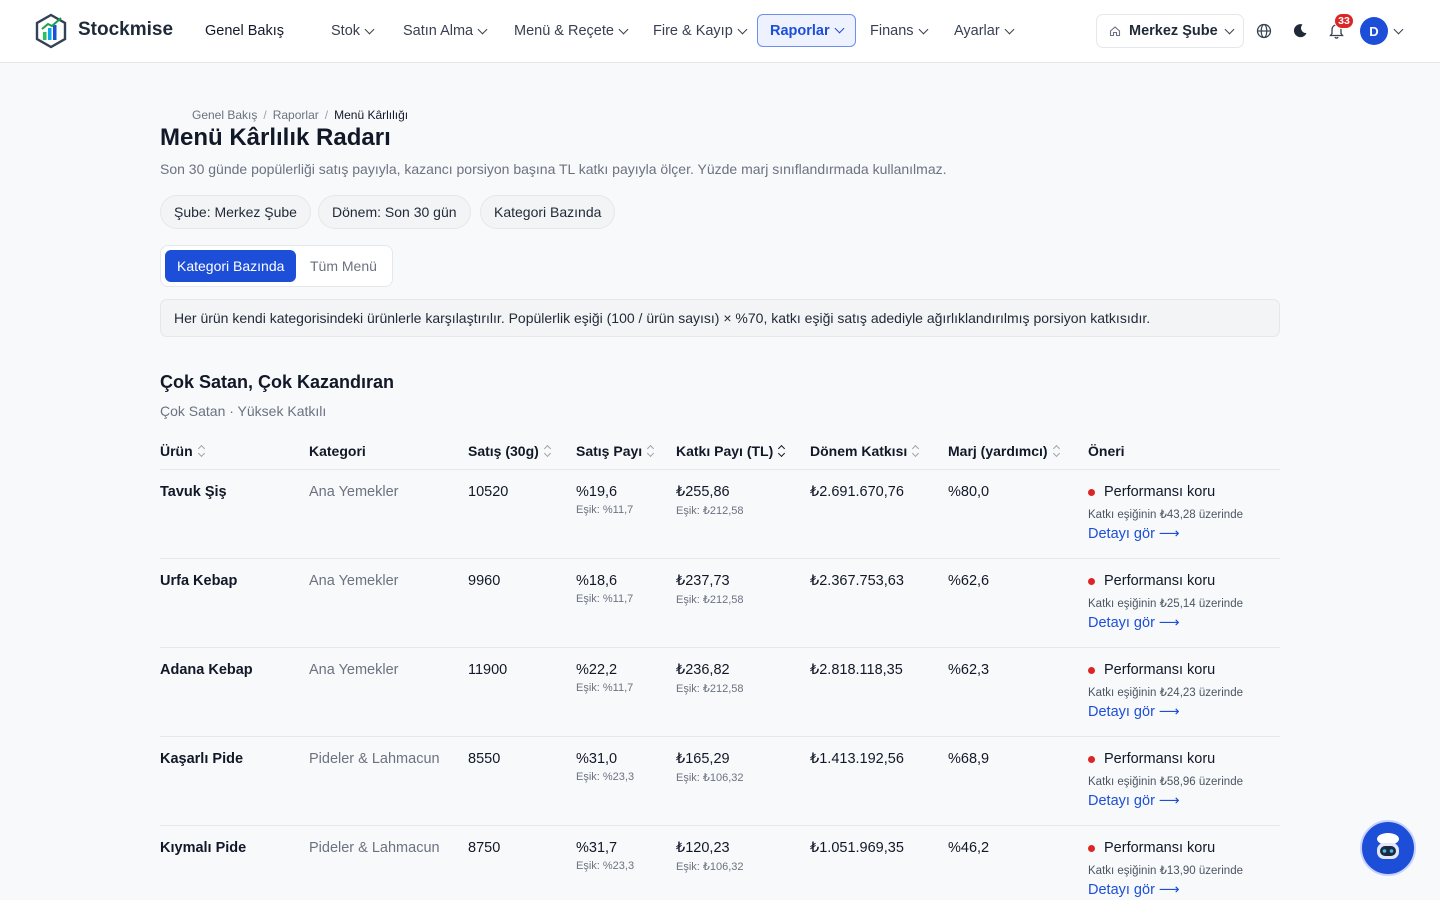 Image resolution: width=1440 pixels, height=900 pixels. Describe the element at coordinates (703, 492) in the screenshot. I see `contribution: ₺255,86` at that location.